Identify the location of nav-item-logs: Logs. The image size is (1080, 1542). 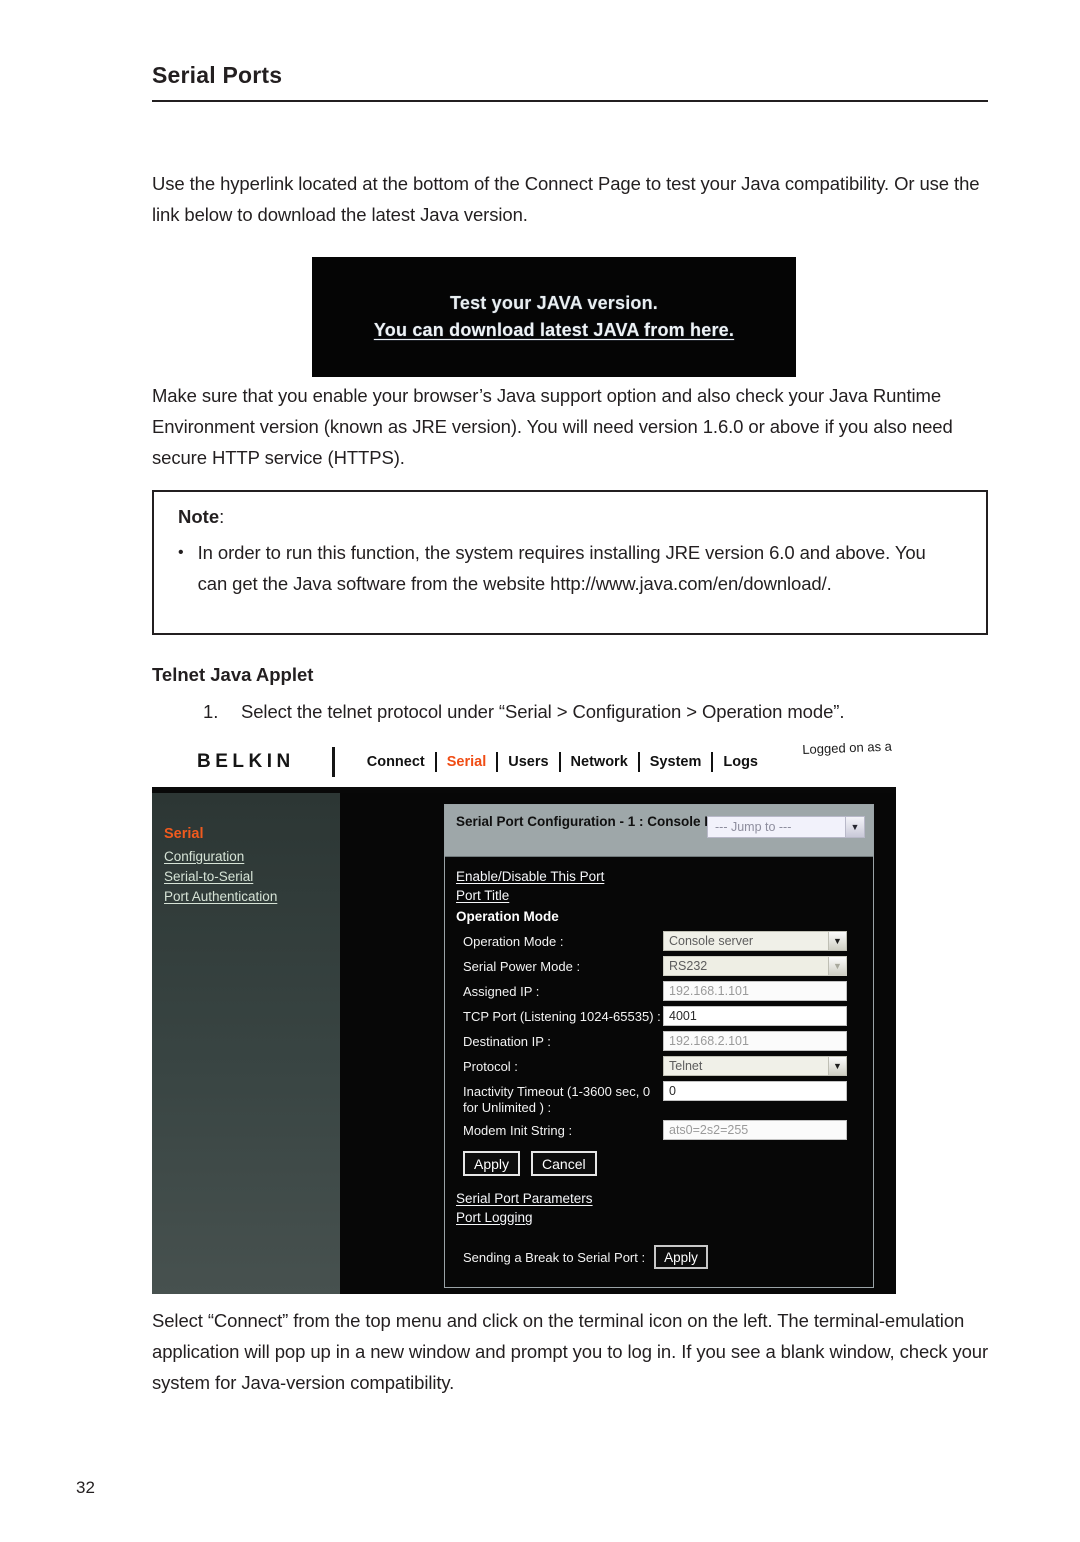
(740, 762).